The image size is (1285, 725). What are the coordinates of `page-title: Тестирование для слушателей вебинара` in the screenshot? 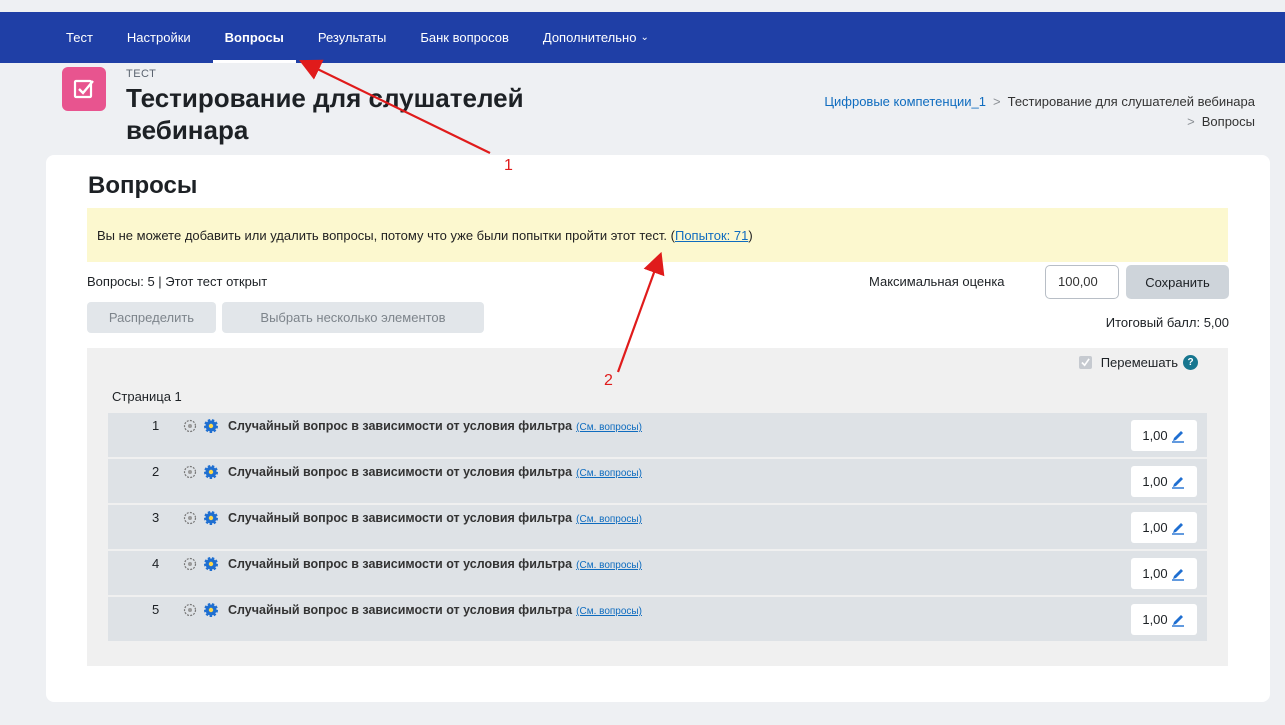 It's located at (325, 114).